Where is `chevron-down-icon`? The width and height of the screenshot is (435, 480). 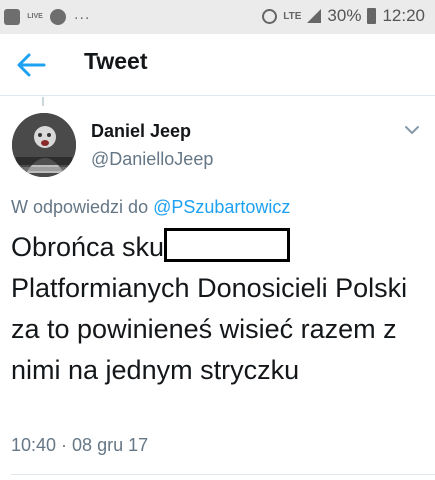
chevron-down-icon is located at coordinates (412, 130).